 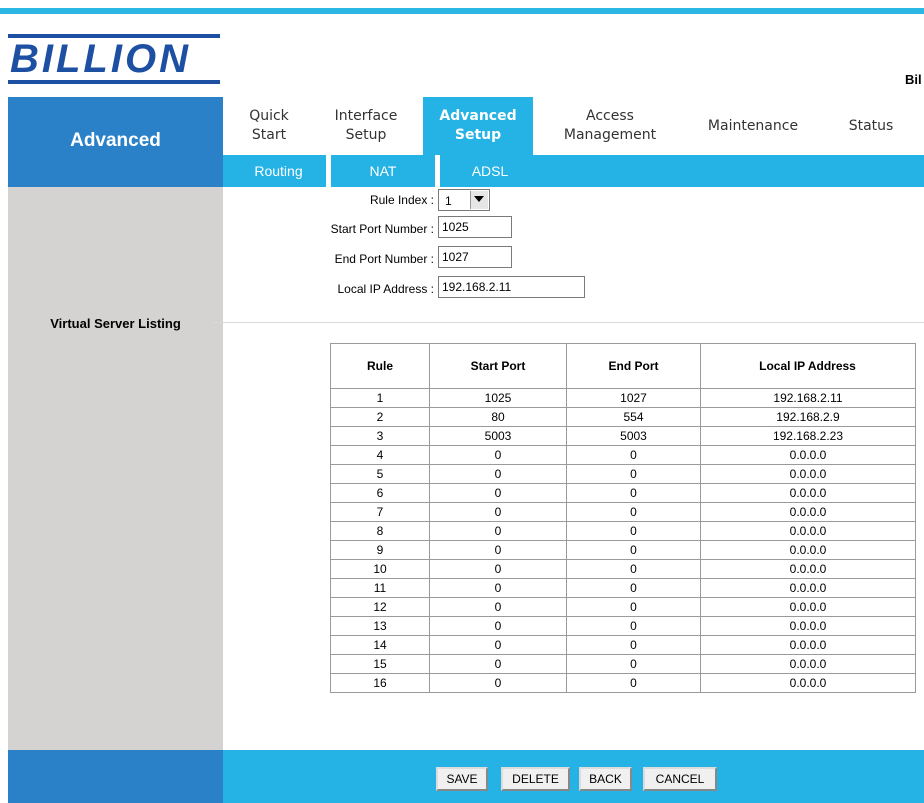 I want to click on table-row: 2 80 554 192.168.2.9, so click(x=623, y=417).